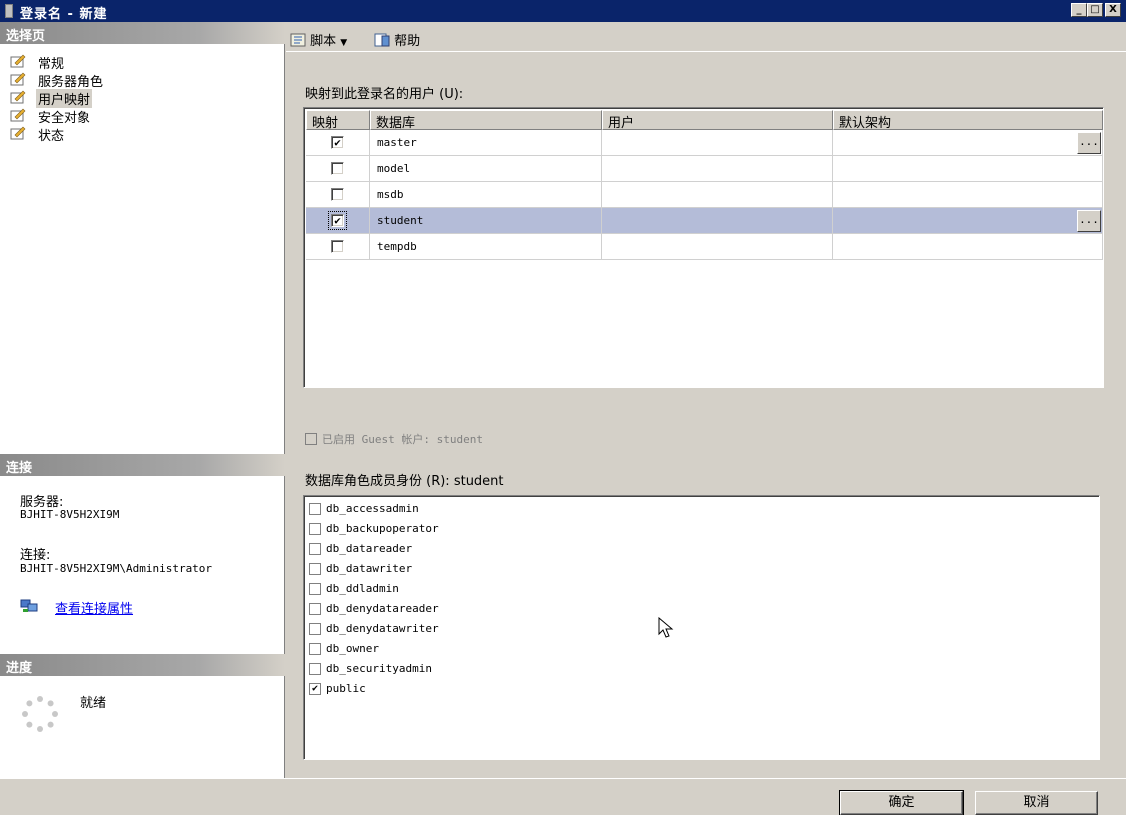 Image resolution: width=1126 pixels, height=815 pixels. I want to click on guest-label: 已启用 Guest 帐户: student, so click(402, 439).